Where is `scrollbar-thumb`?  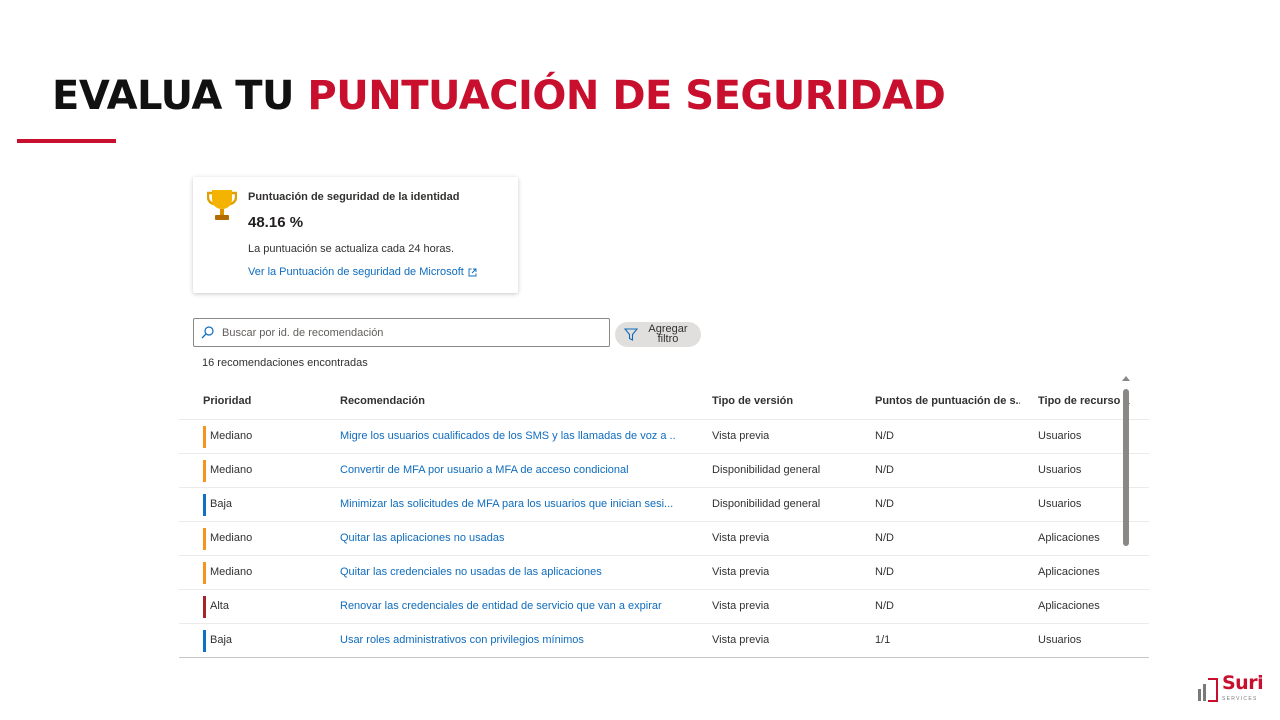 scrollbar-thumb is located at coordinates (1126, 467).